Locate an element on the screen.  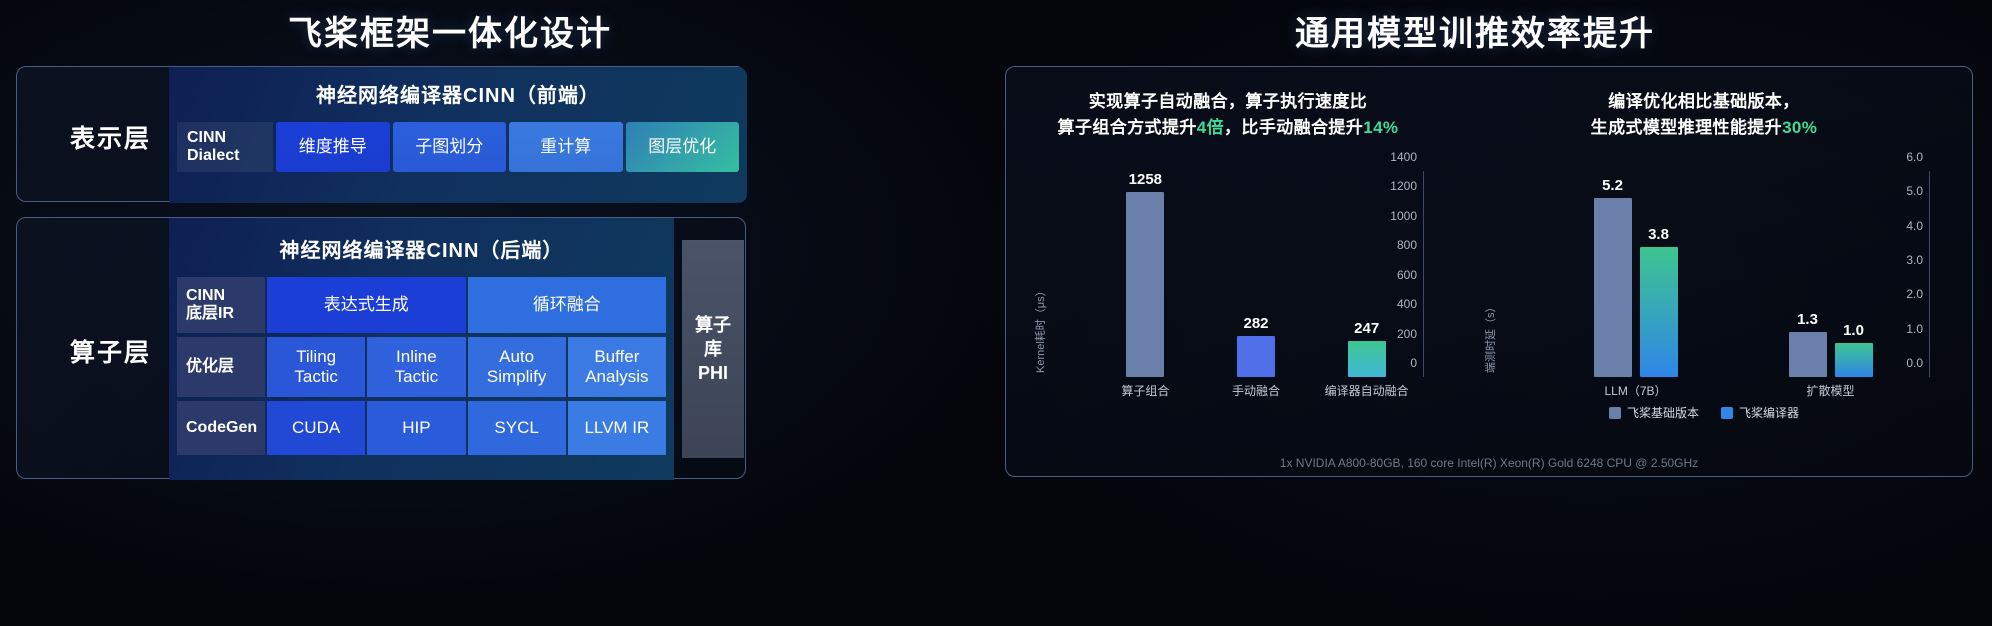
cell-loop-fusion: 循环融合 is located at coordinates (566, 305).